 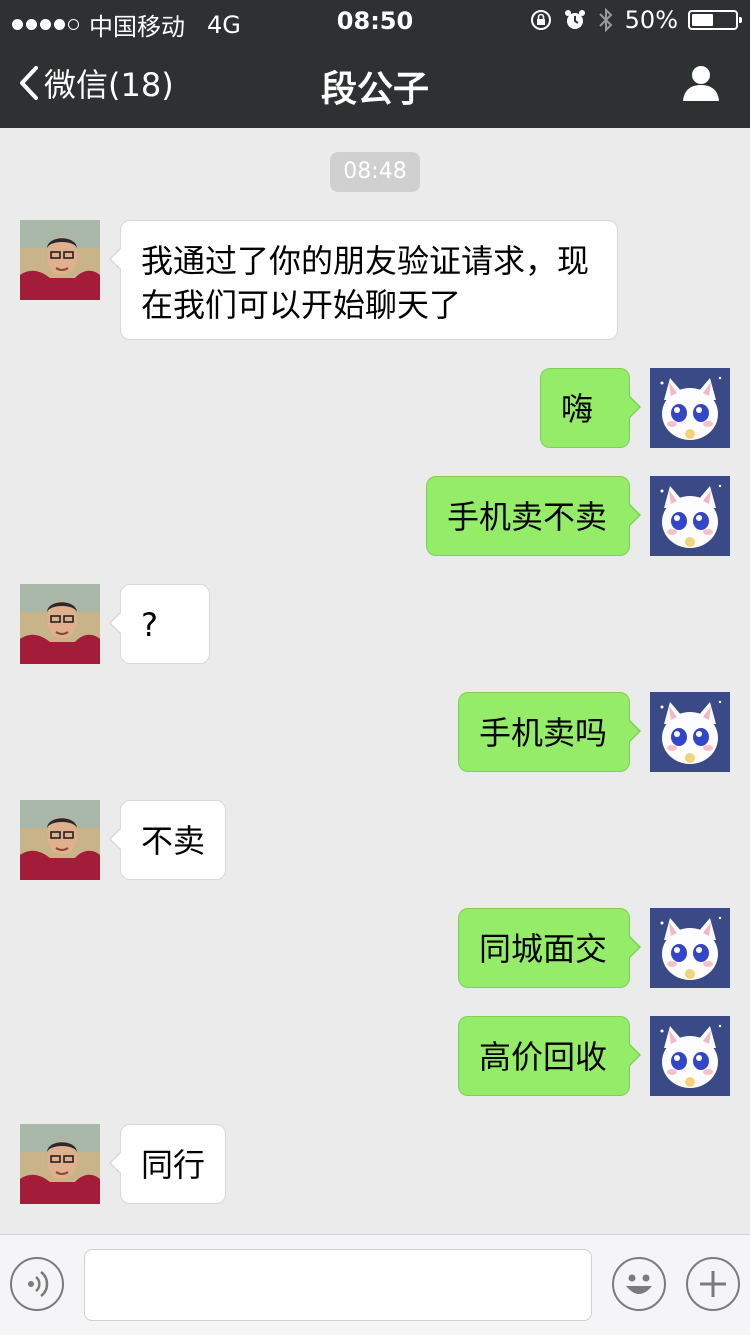 What do you see at coordinates (577, 409) in the screenshot?
I see `message-text: 嗨` at bounding box center [577, 409].